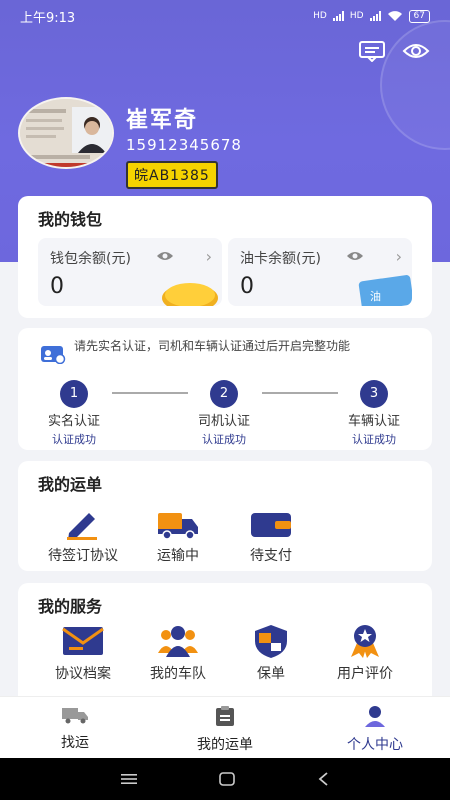 Image resolution: width=450 pixels, height=800 pixels. I want to click on service-label: 协议档案, so click(83, 674).